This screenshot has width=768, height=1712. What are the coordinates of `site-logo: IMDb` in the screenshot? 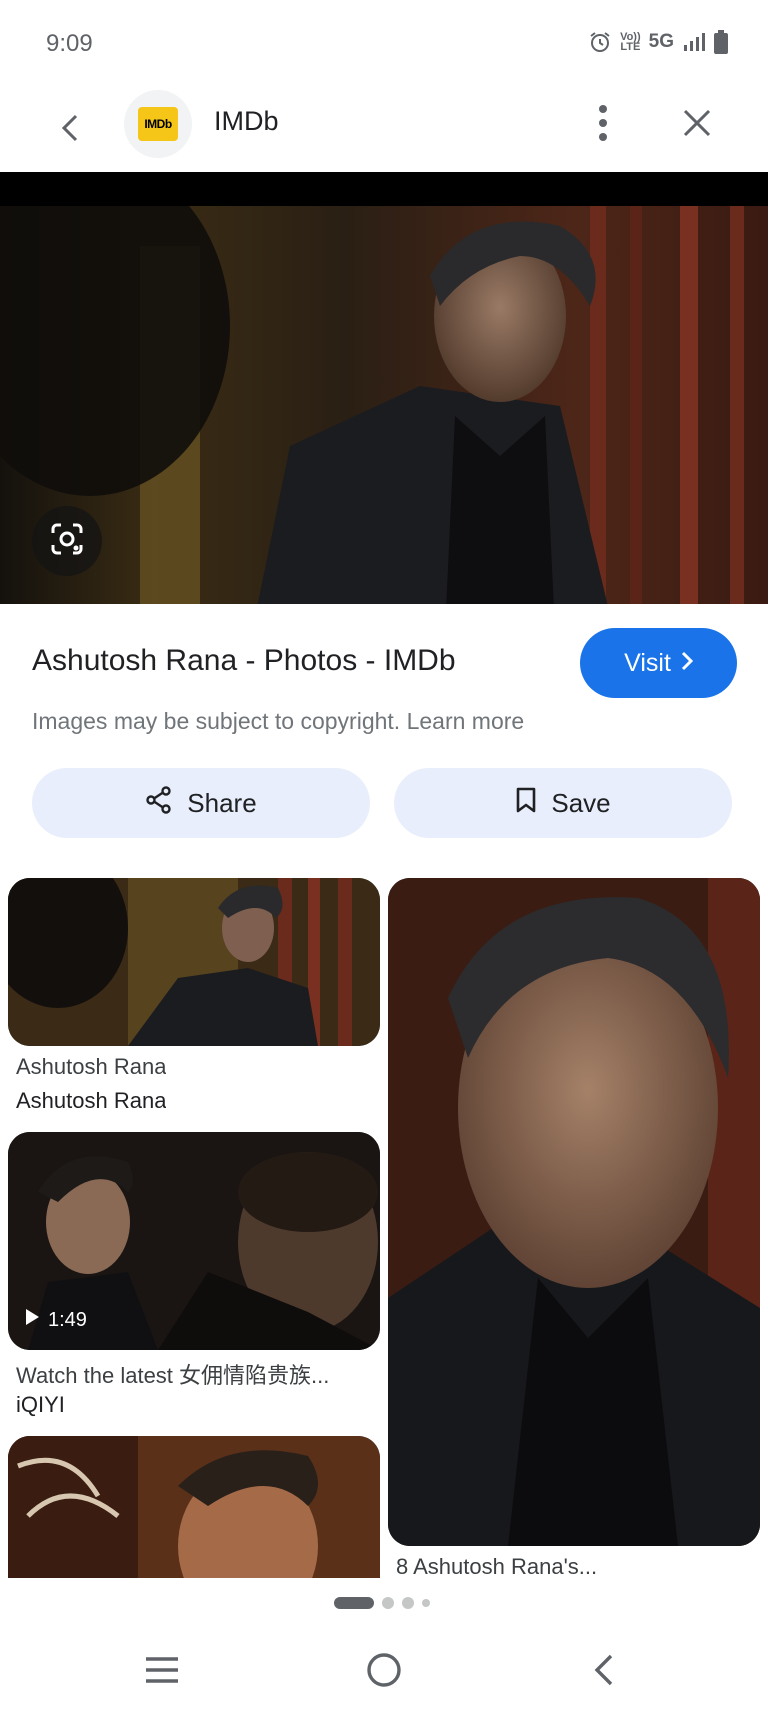 It's located at (158, 124).